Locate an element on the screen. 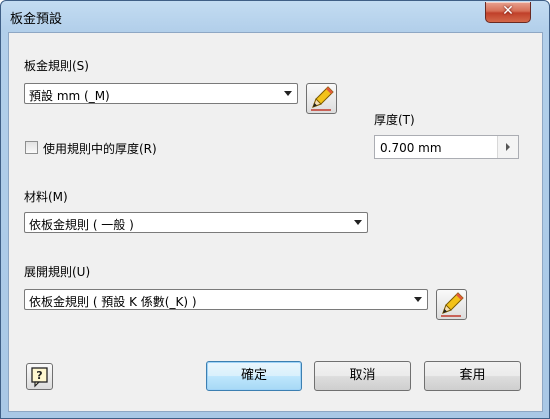 The width and height of the screenshot is (550, 419). sheet-metal-rule-label: 板金規則(S) is located at coordinates (56, 66).